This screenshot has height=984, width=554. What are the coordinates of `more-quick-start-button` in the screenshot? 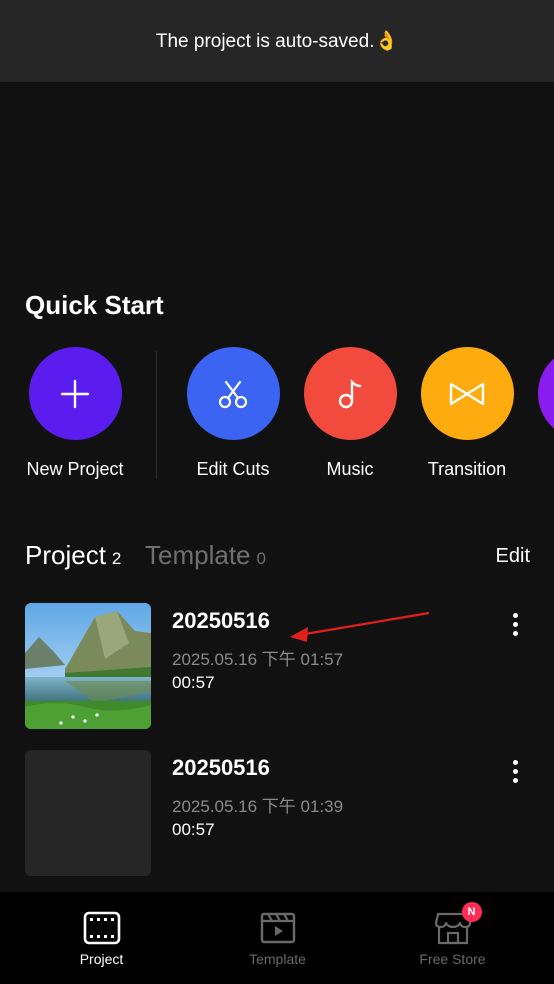 It's located at (536, 393).